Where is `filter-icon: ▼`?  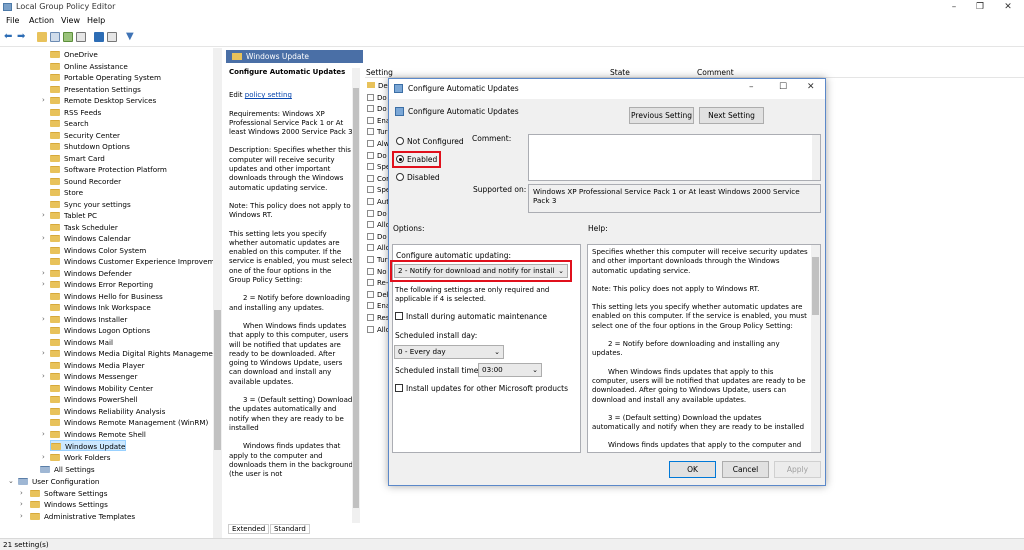
filter-icon: ▼ is located at coordinates (131, 37).